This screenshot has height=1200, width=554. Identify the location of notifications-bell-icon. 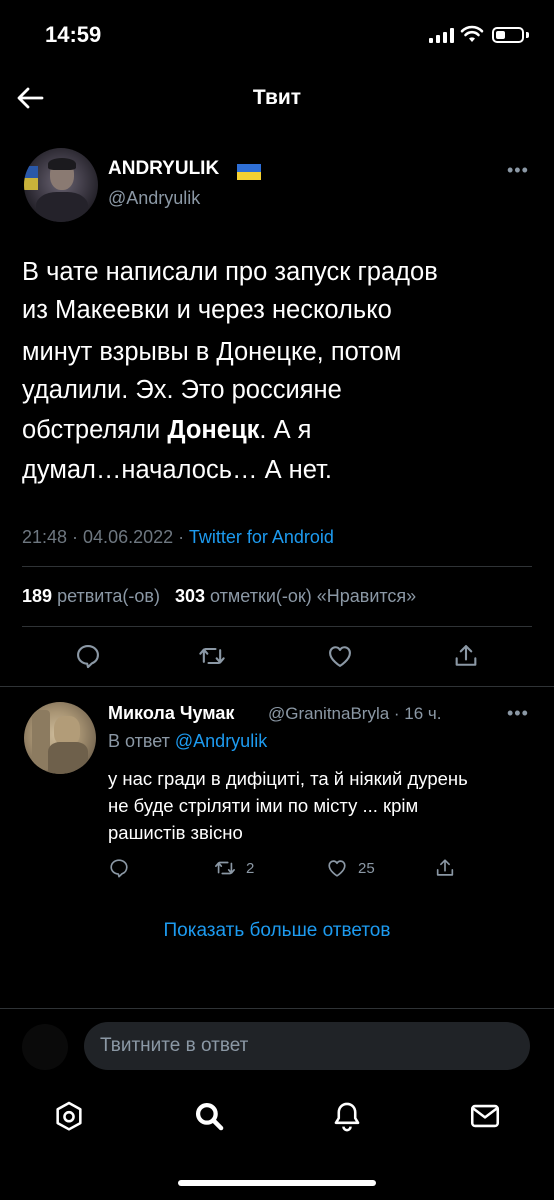
(347, 1116).